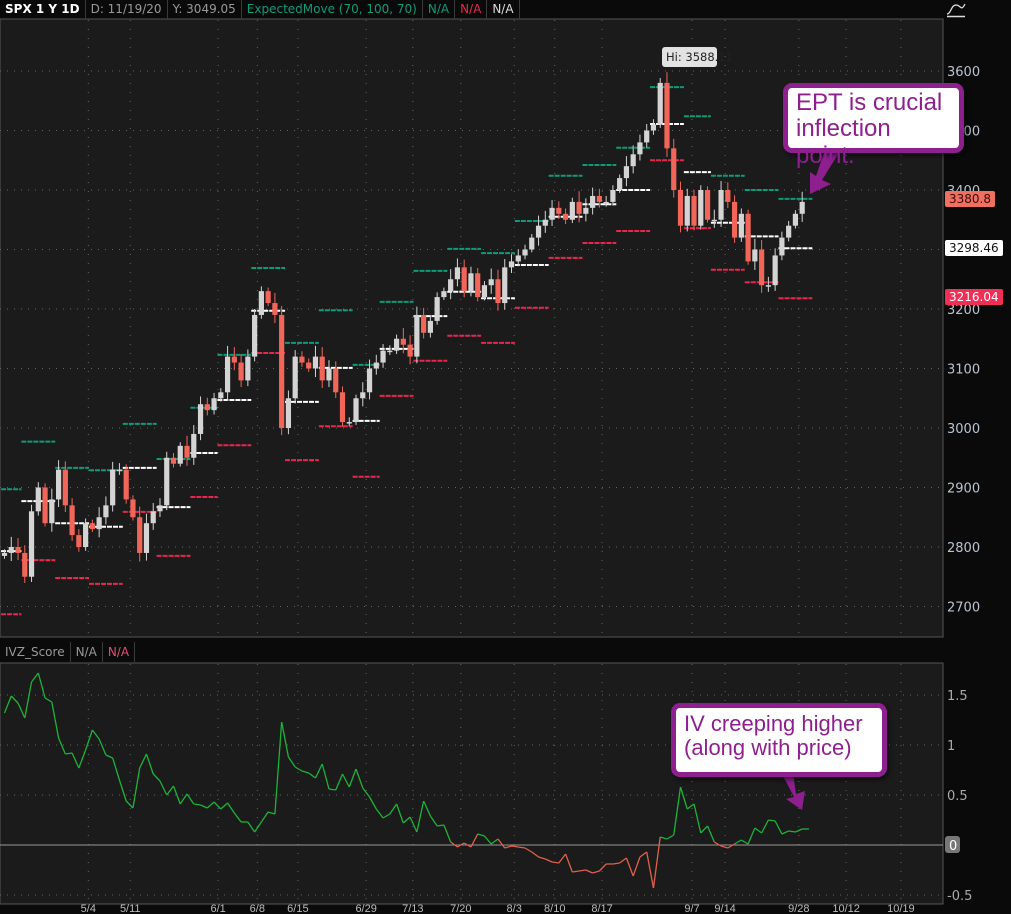 Image resolution: width=1011 pixels, height=914 pixels. Describe the element at coordinates (43, 9) in the screenshot. I see `symbol-label: SPX 1 Y 1D` at that location.